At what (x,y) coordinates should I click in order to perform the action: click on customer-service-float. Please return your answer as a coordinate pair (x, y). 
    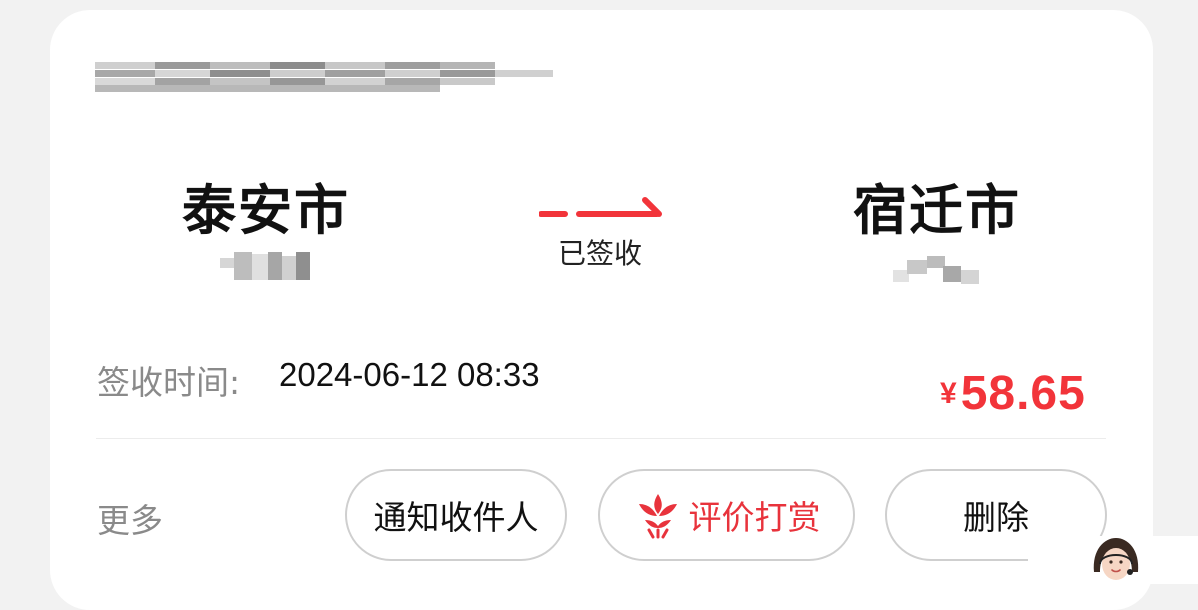
    Looking at the image, I should click on (1113, 562).